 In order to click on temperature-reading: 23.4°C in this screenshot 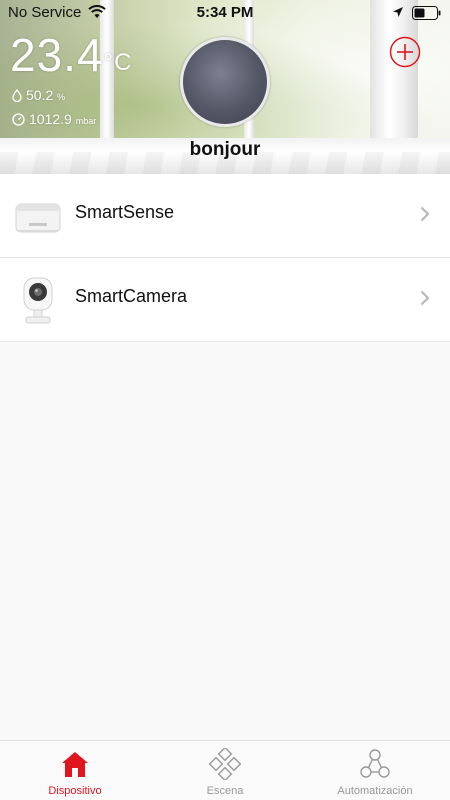, I will do `click(71, 55)`.